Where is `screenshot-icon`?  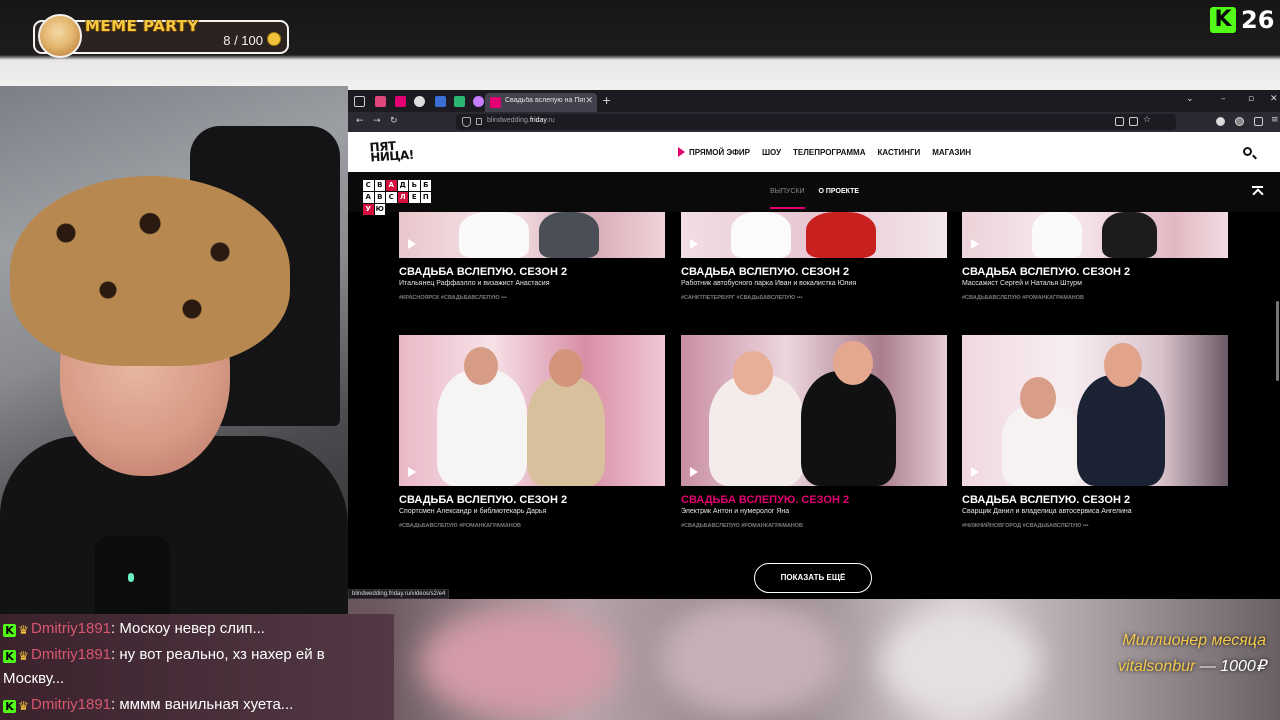 screenshot-icon is located at coordinates (1133, 121).